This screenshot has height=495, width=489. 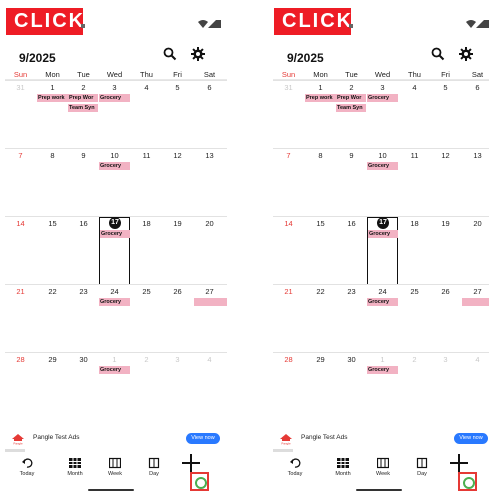 What do you see at coordinates (320, 183) in the screenshot?
I see `day-cell: 8` at bounding box center [320, 183].